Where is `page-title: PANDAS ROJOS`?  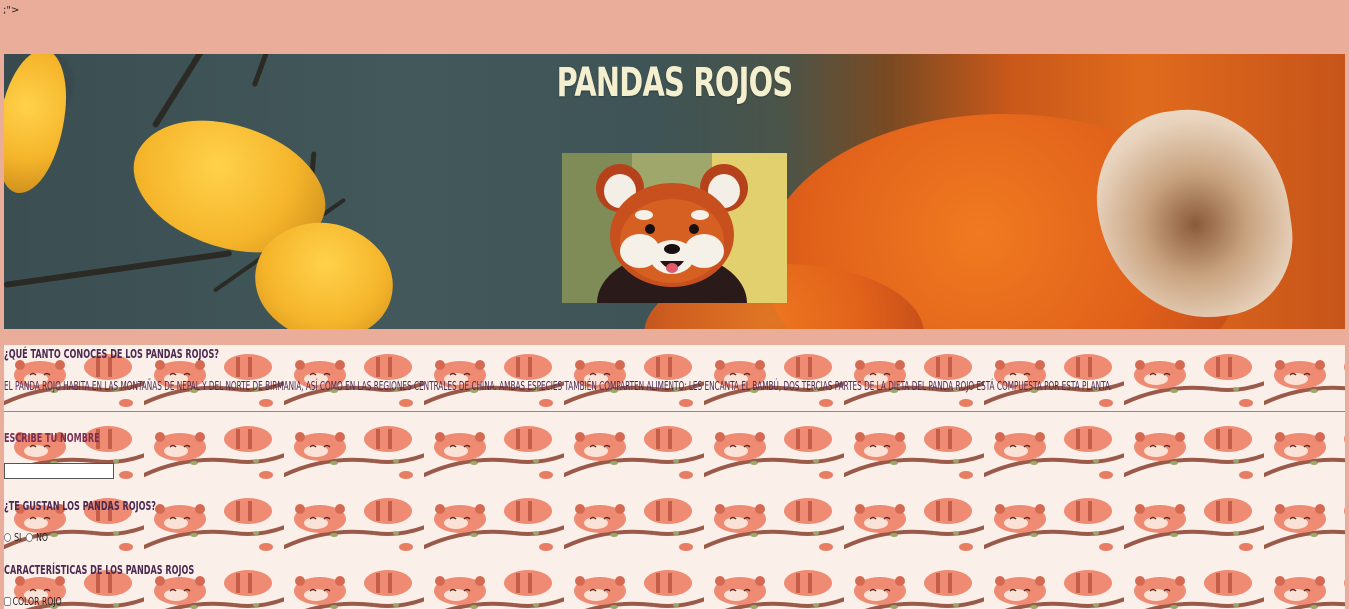
page-title: PANDAS ROJOS is located at coordinates (675, 83).